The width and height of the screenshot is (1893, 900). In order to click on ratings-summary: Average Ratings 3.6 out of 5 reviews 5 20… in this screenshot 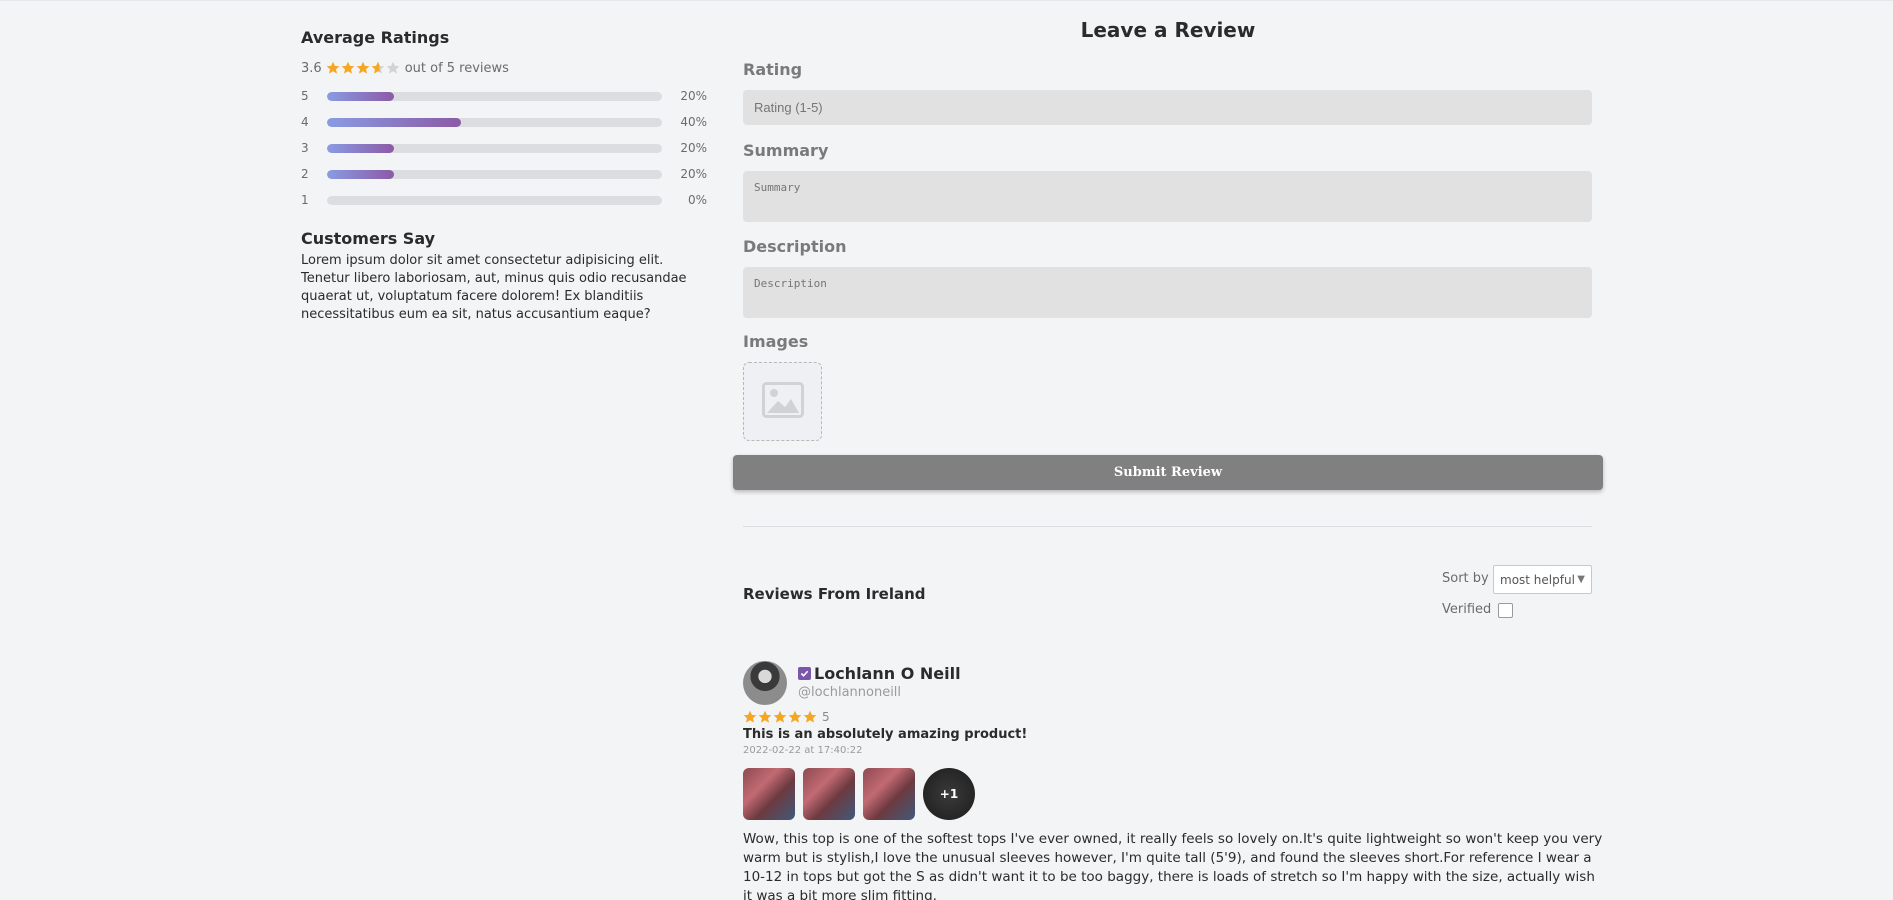, I will do `click(506, 176)`.